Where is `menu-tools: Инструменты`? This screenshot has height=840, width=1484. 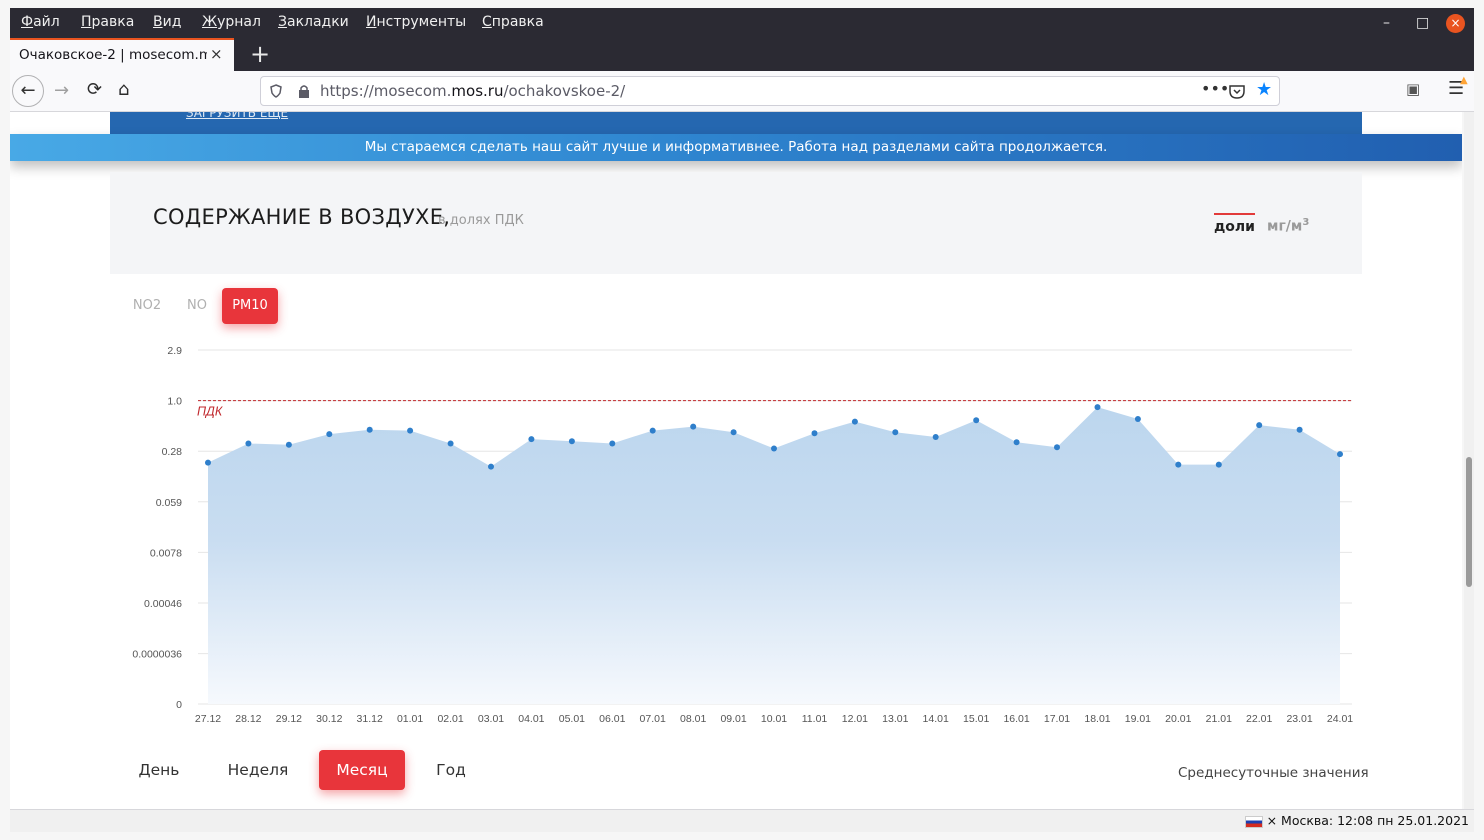
menu-tools: Инструменты is located at coordinates (416, 22).